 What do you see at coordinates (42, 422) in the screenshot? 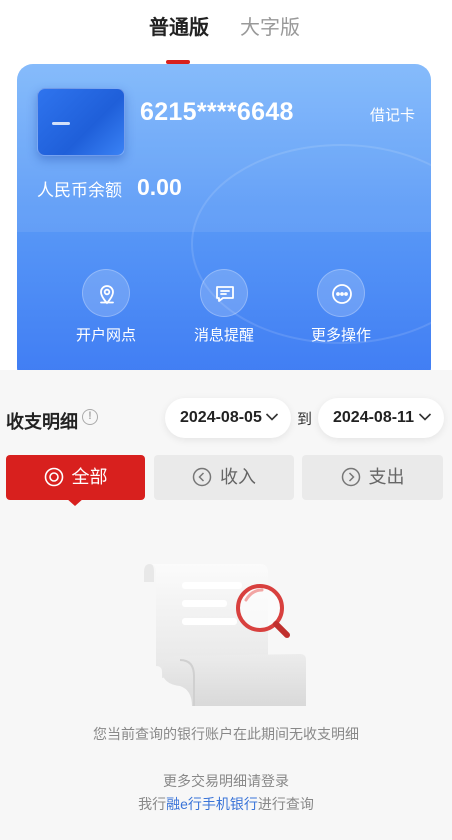
I see `details-title: 收支明细` at bounding box center [42, 422].